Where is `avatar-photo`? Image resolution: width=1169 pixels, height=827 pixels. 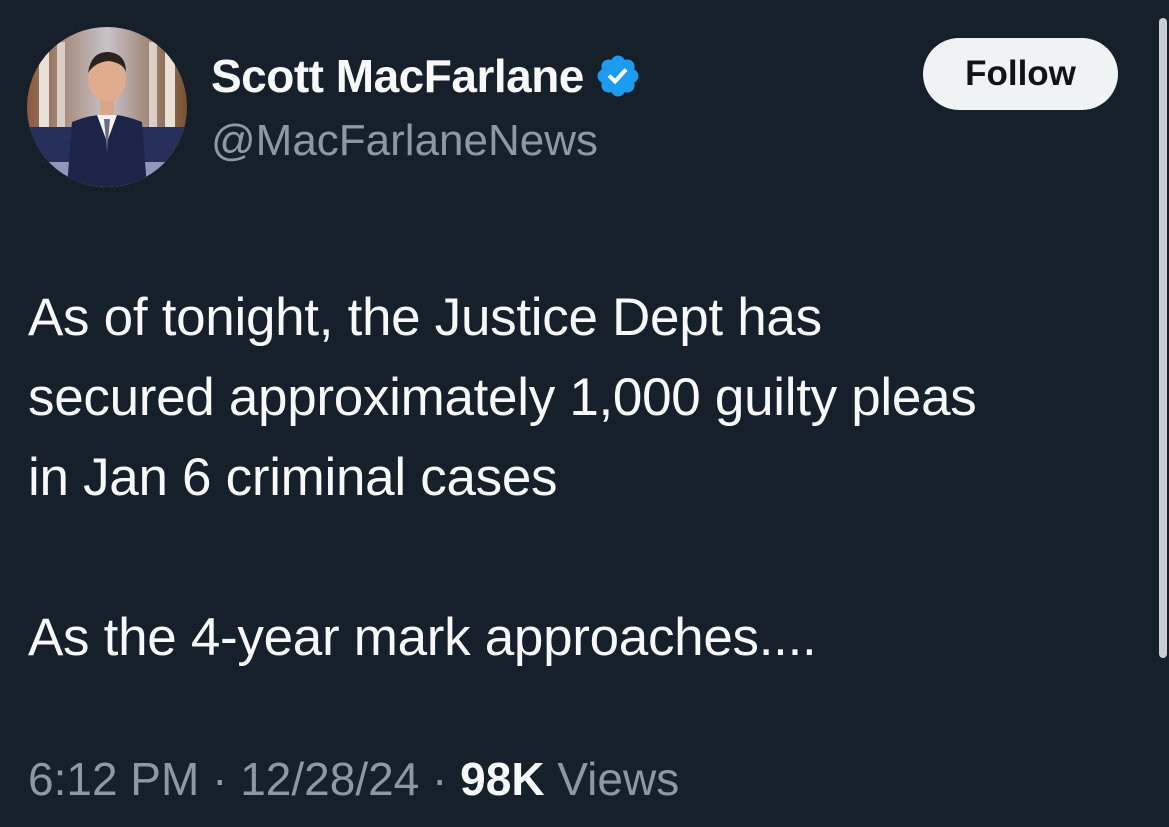 avatar-photo is located at coordinates (107, 107).